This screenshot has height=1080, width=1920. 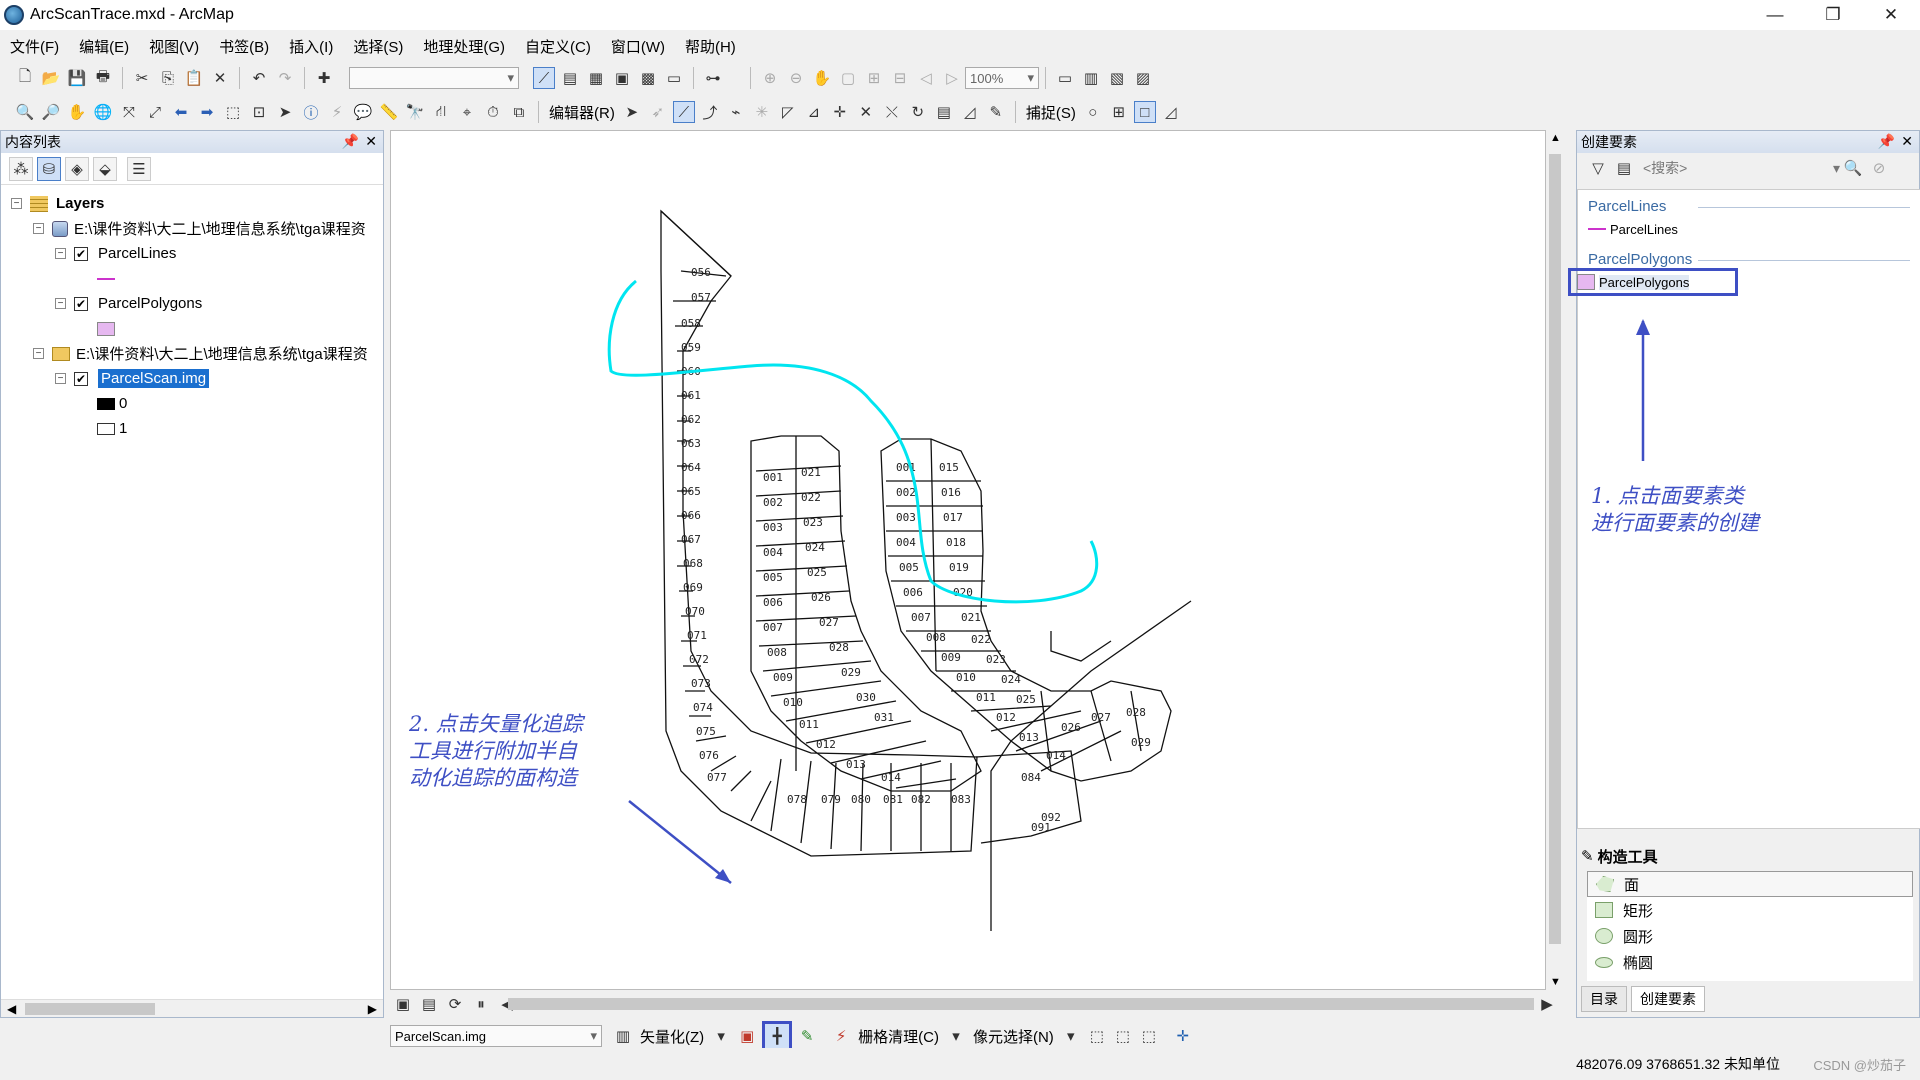 What do you see at coordinates (378, 46) in the screenshot?
I see `menu-selection: 选择(S)` at bounding box center [378, 46].